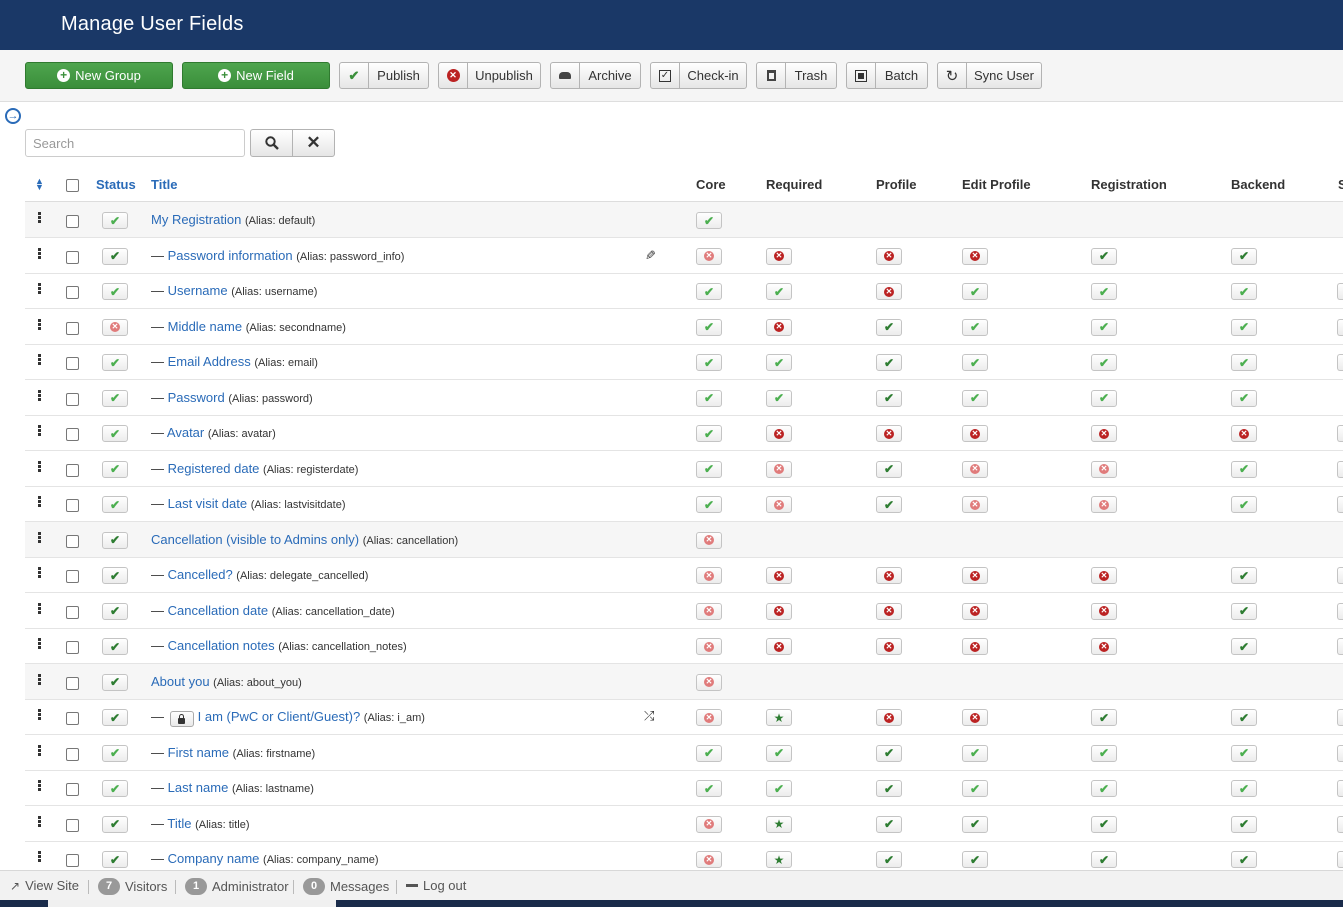  What do you see at coordinates (221, 645) in the screenshot?
I see `field-title-link: Cancellation notes` at bounding box center [221, 645].